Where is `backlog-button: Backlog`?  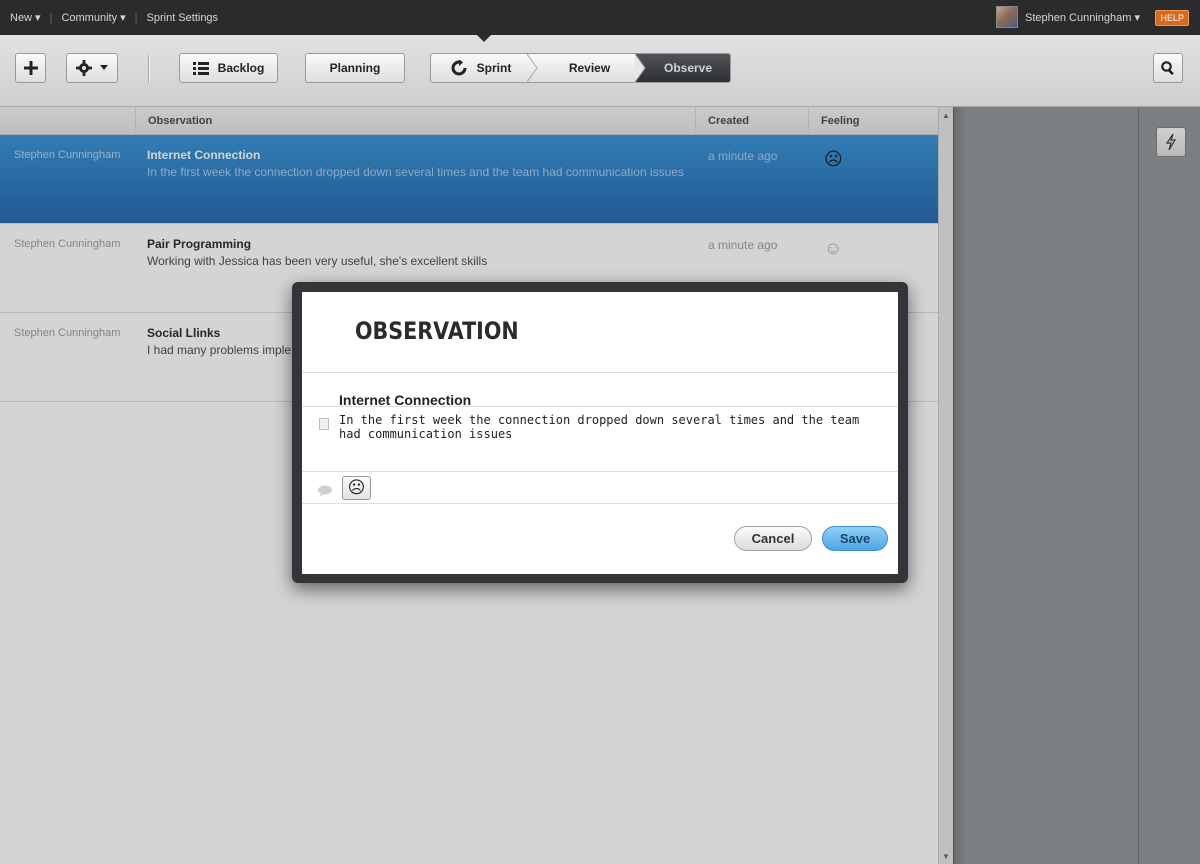
backlog-button: Backlog is located at coordinates (228, 68).